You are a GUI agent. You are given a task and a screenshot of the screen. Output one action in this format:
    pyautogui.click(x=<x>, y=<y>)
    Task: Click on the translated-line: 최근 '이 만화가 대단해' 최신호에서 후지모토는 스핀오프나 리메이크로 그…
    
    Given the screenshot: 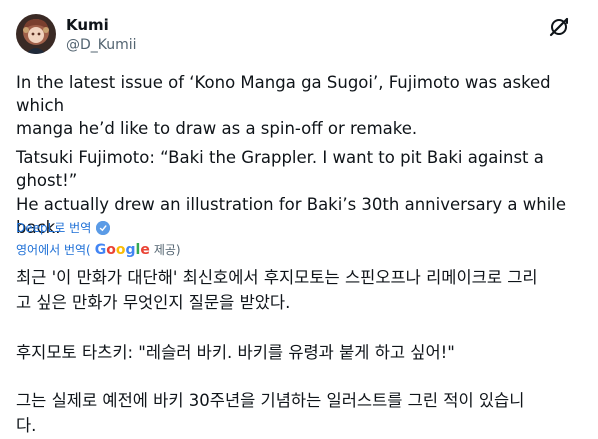 What is the action you would take?
    pyautogui.click(x=277, y=277)
    